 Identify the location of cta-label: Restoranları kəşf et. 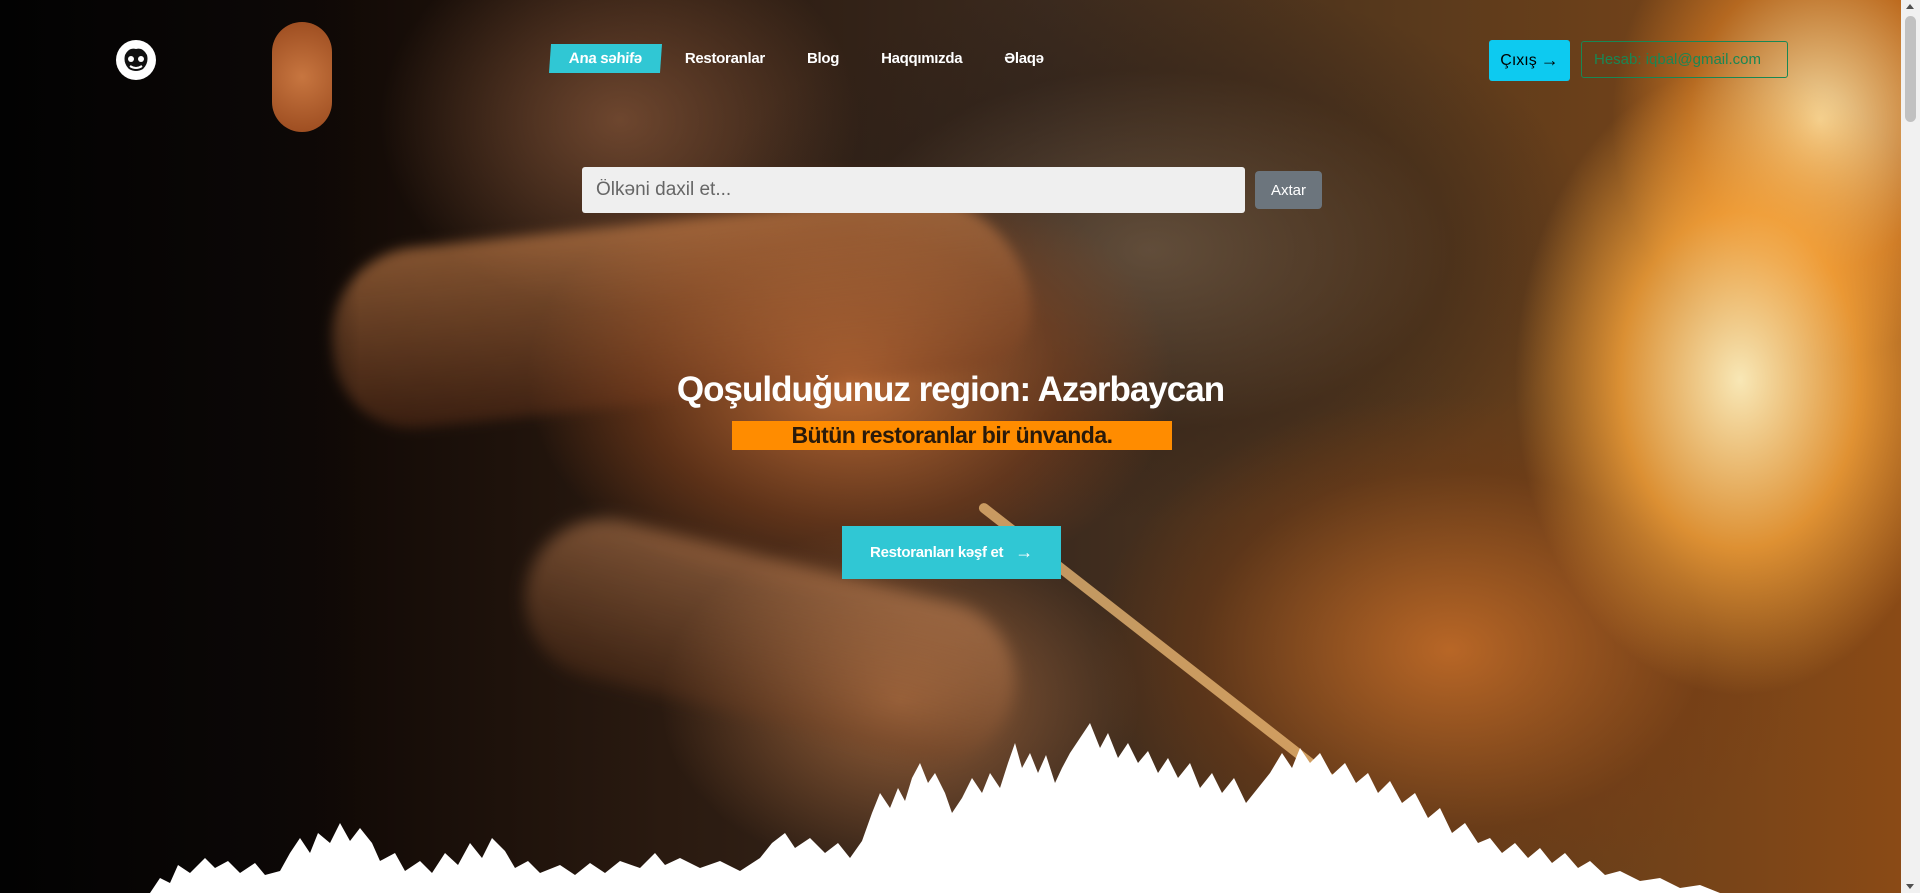
(937, 552).